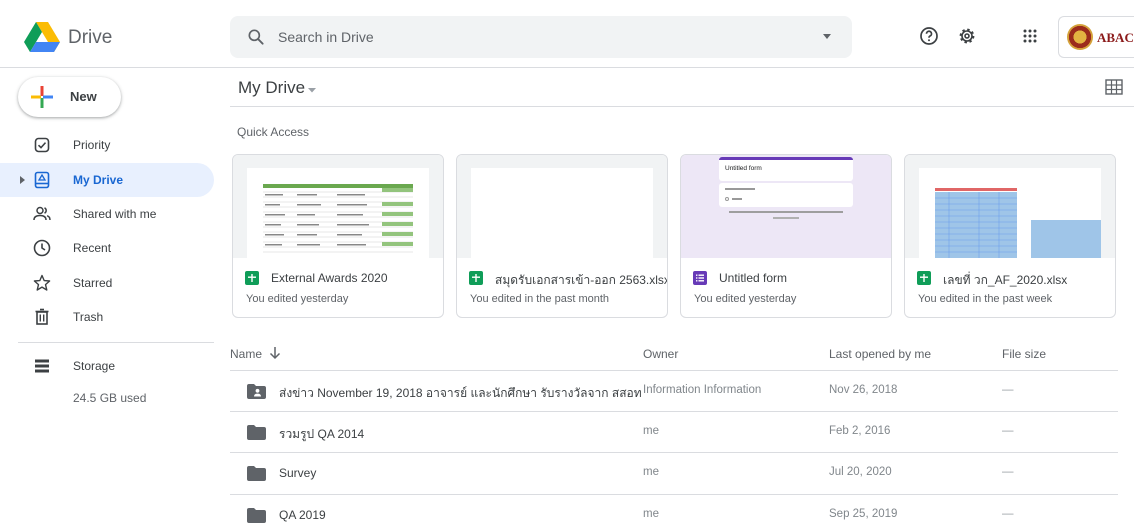 The image size is (1134, 529). I want to click on form-preview-title: Untitled form, so click(743, 168).